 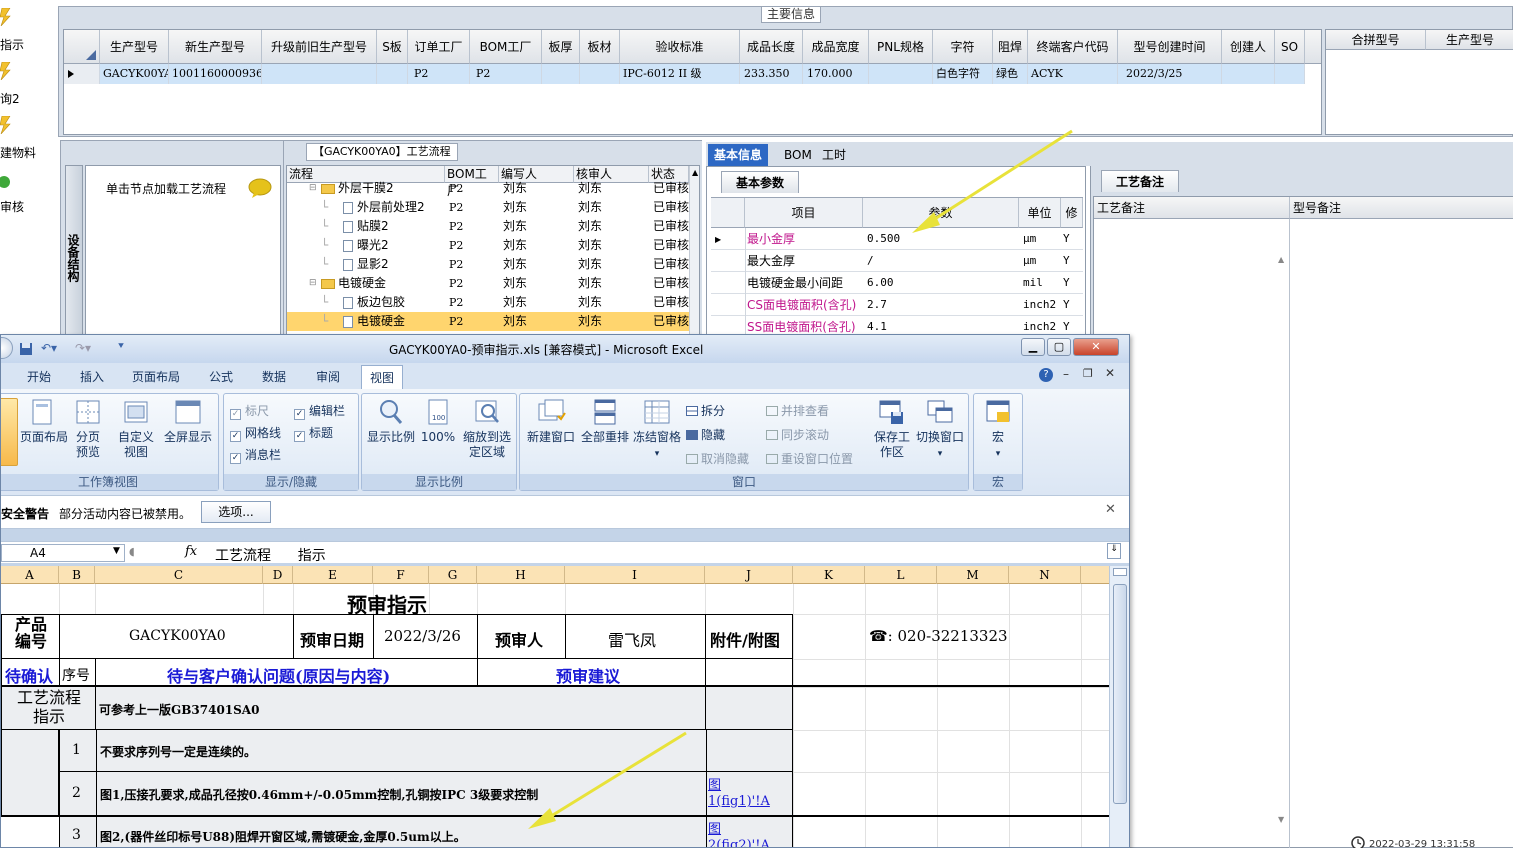 What do you see at coordinates (797, 434) in the screenshot?
I see `sync-scroll-button: 同步滚动` at bounding box center [797, 434].